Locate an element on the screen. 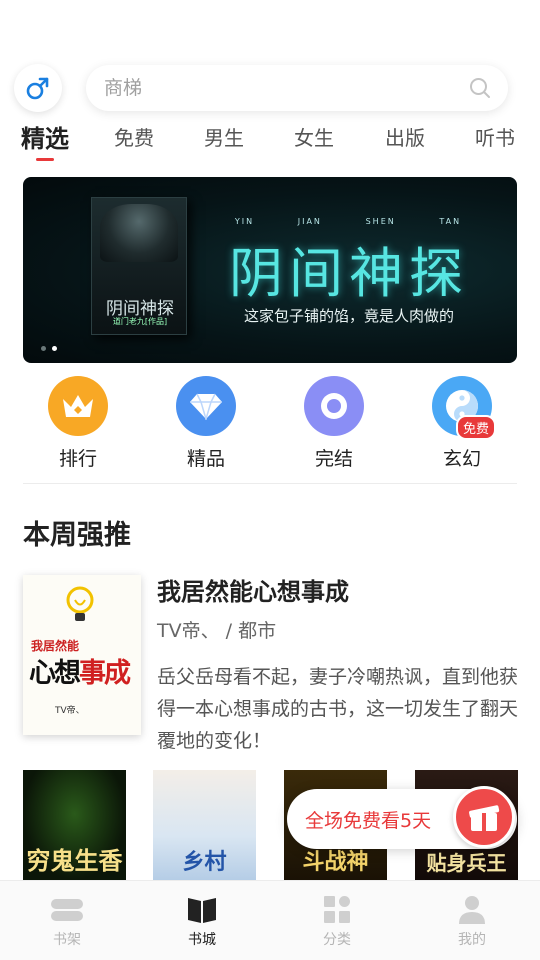  category-completed: 完结 is located at coordinates (334, 423).